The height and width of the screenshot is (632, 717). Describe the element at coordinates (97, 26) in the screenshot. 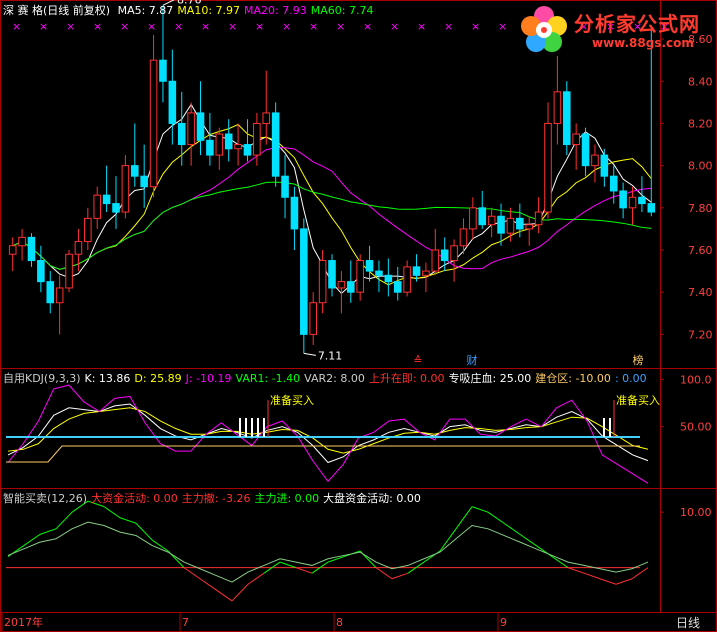

I see `top-signal-mark-3: ×` at that location.